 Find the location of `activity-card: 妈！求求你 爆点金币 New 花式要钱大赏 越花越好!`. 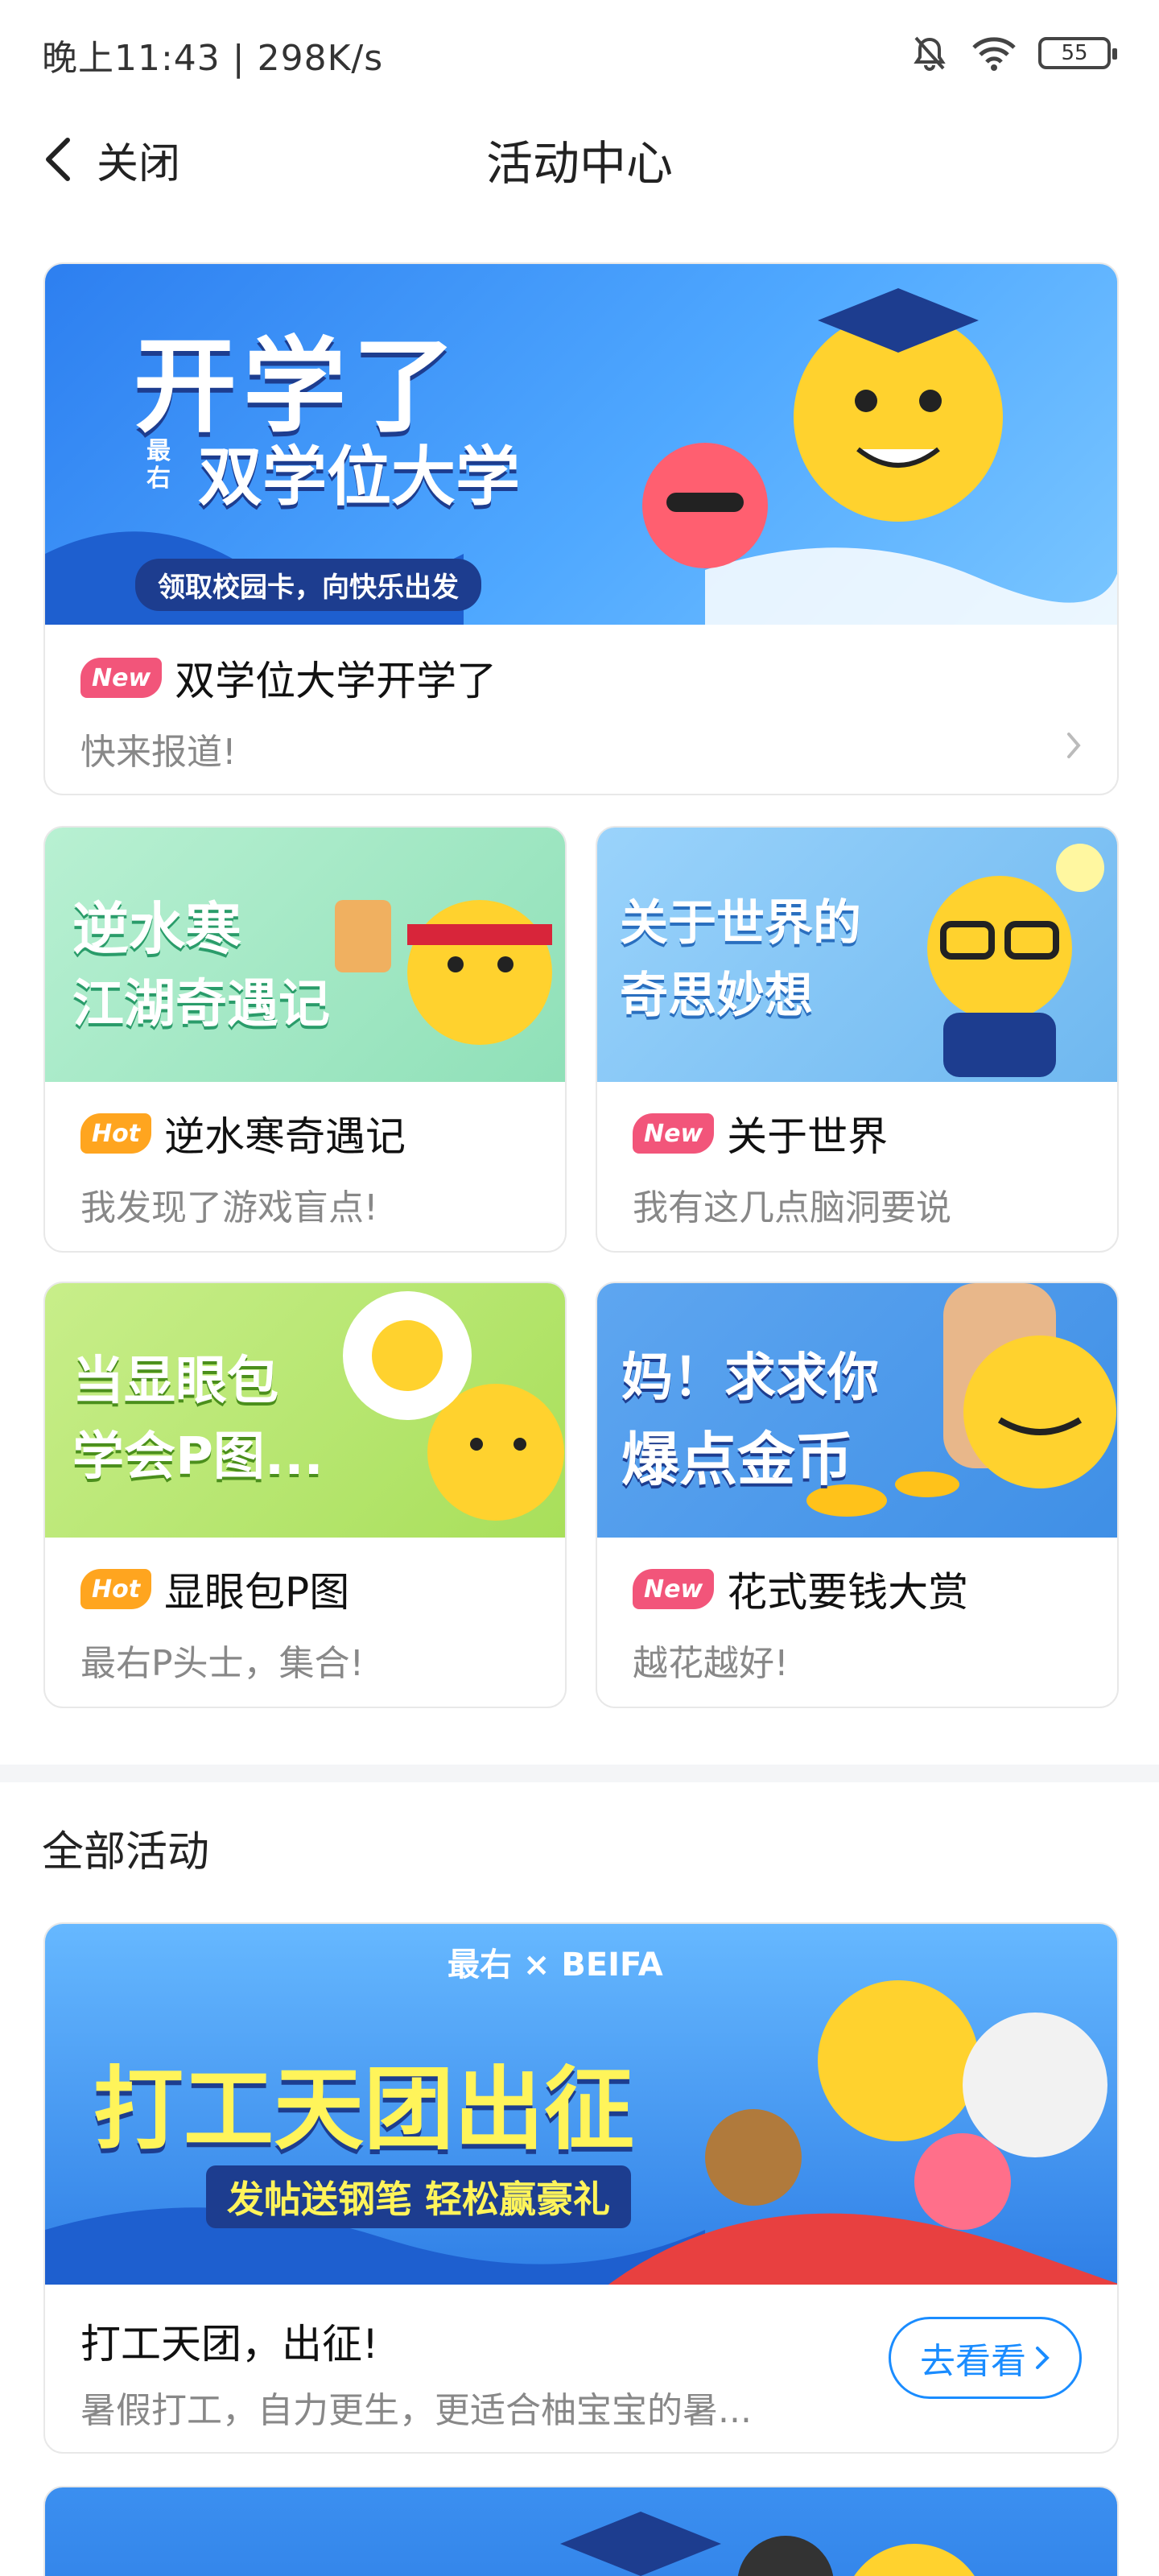

activity-card: 妈！求求你 爆点金币 New 花式要钱大赏 越花越好! is located at coordinates (857, 1495).